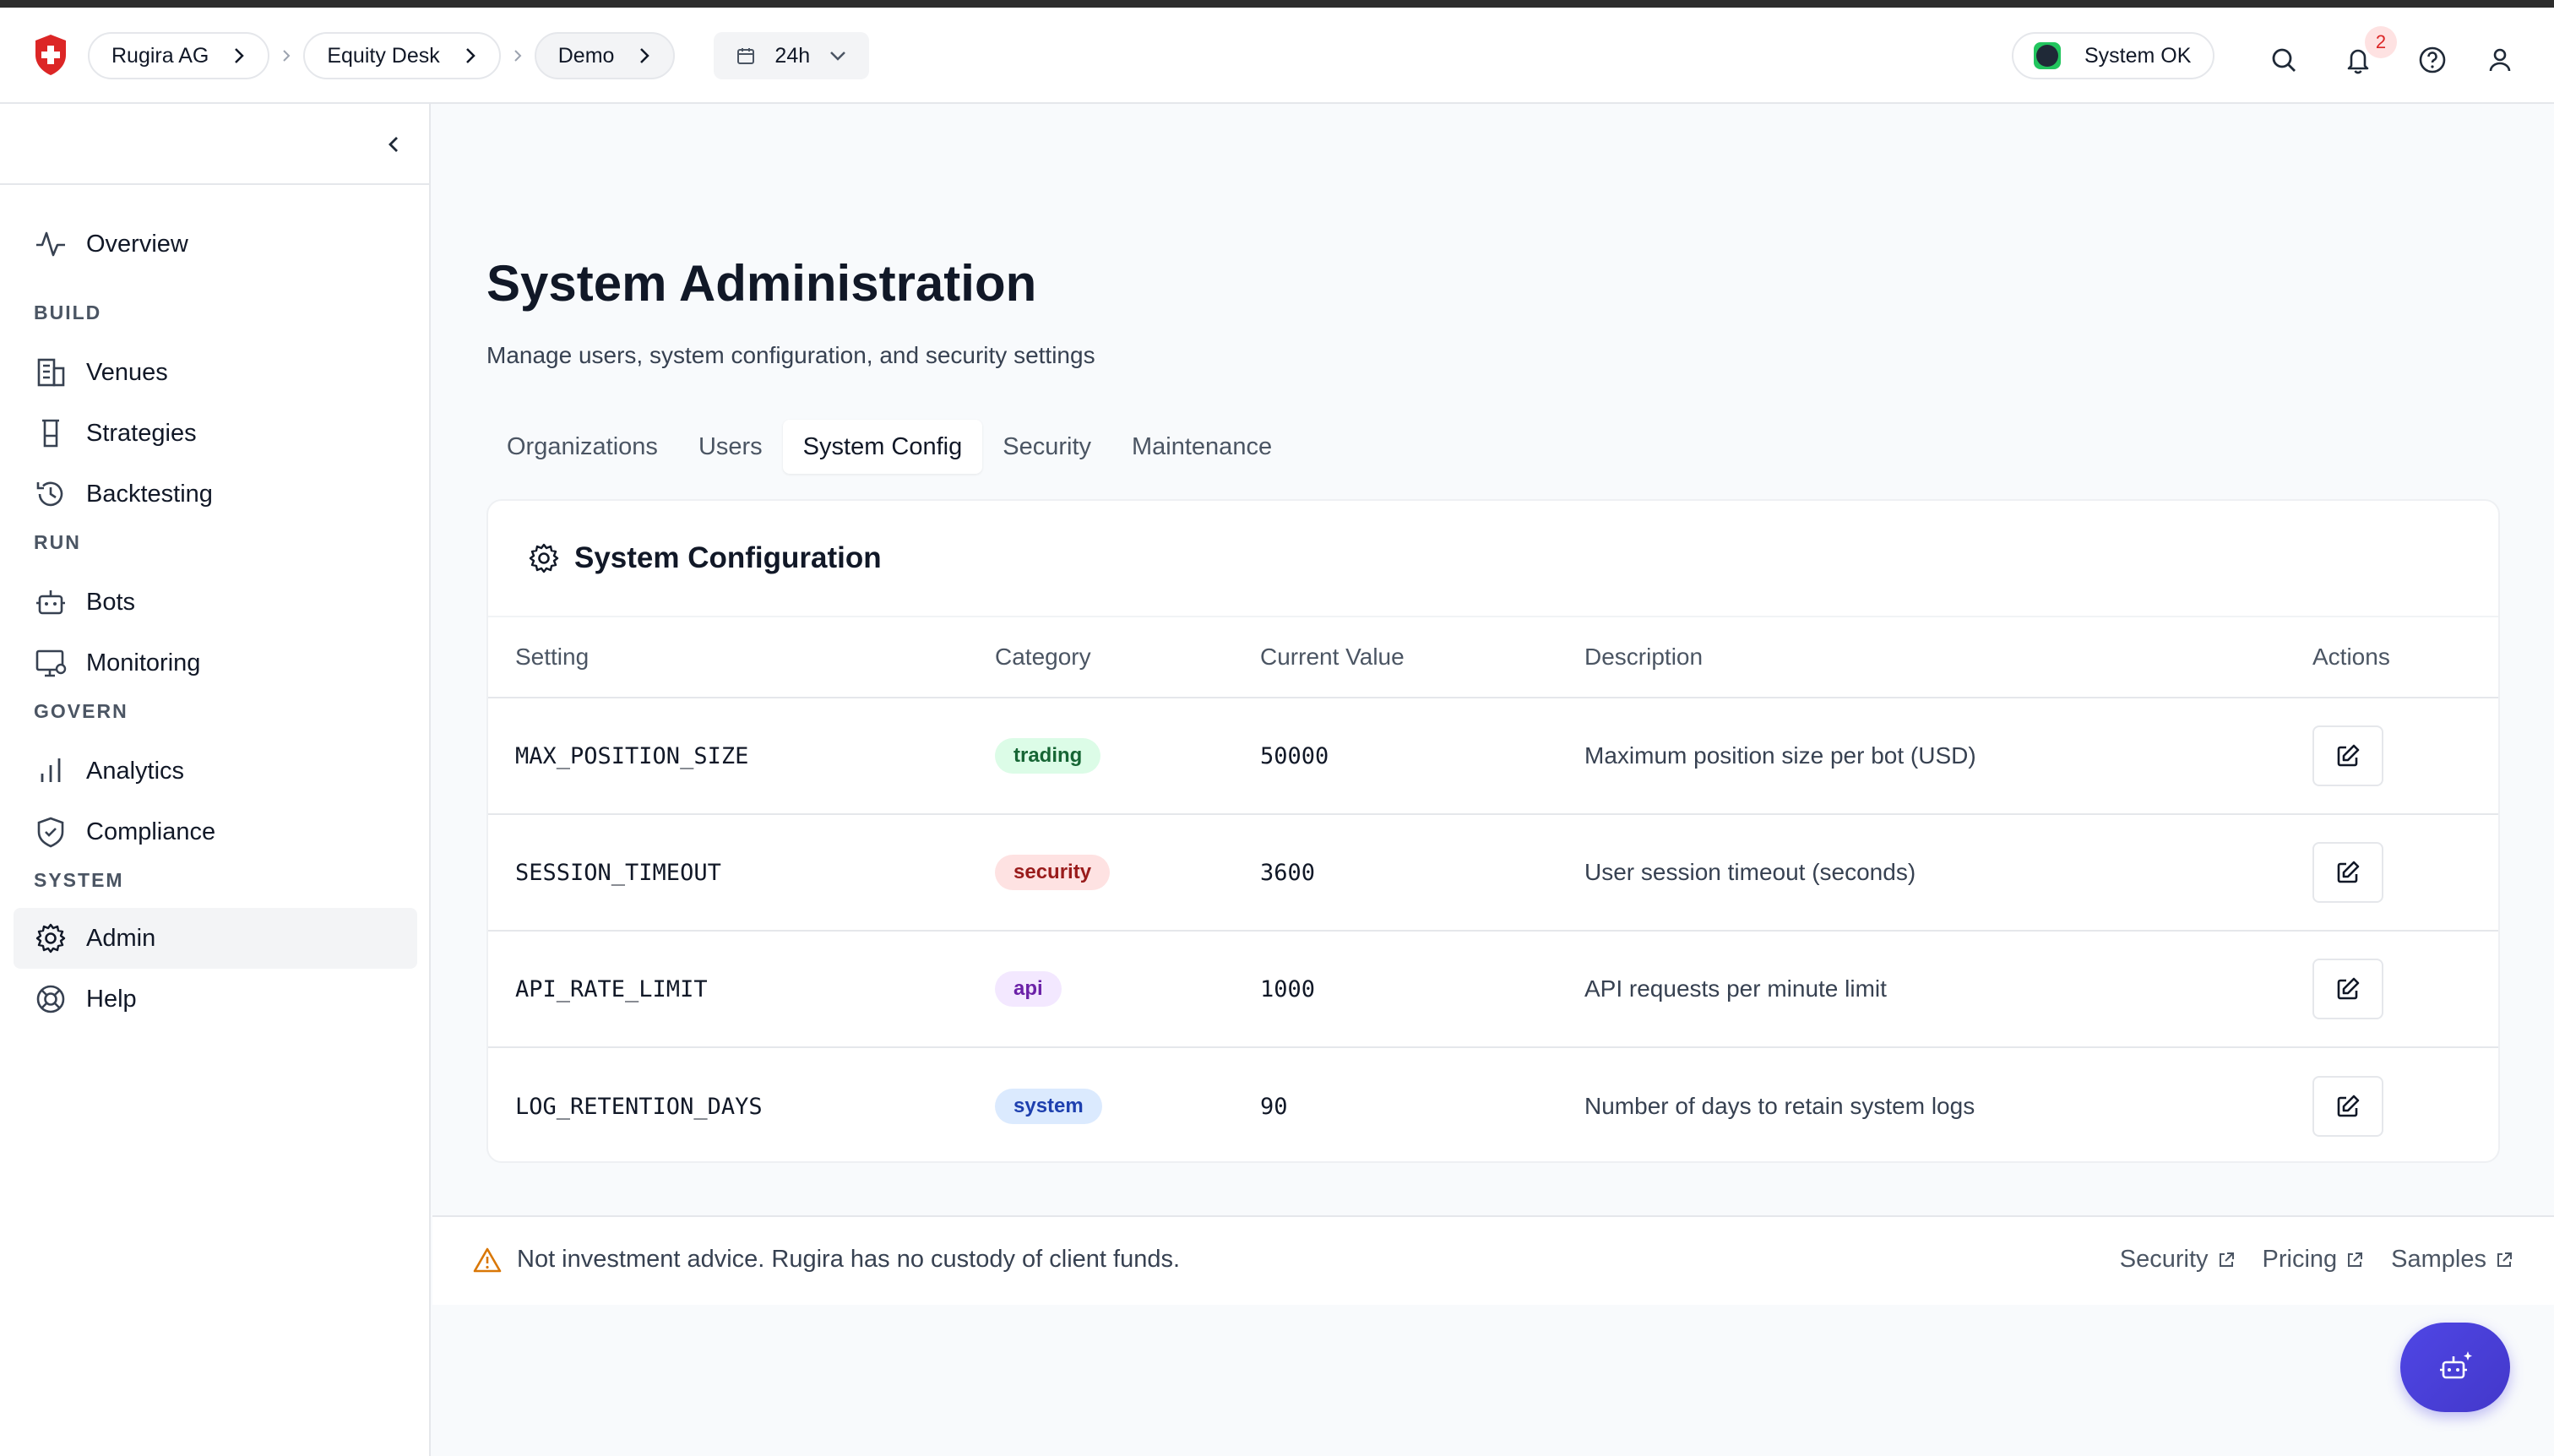 Image resolution: width=2554 pixels, height=1456 pixels. I want to click on setting-description: User session timeout (seconds), so click(1750, 872).